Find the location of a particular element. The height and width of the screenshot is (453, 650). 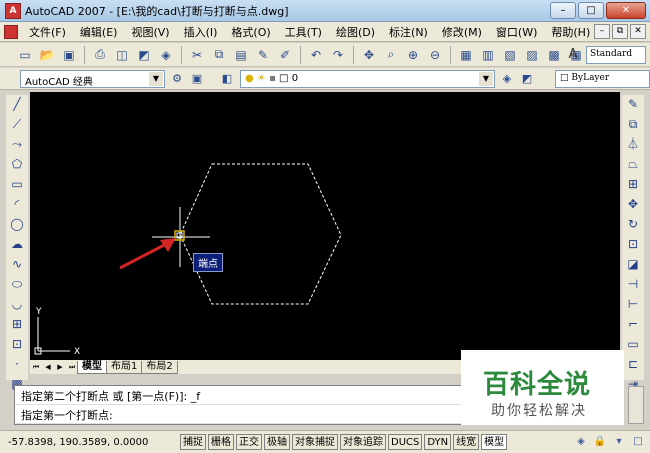

menu-help: 帮助(H) is located at coordinates (570, 32).